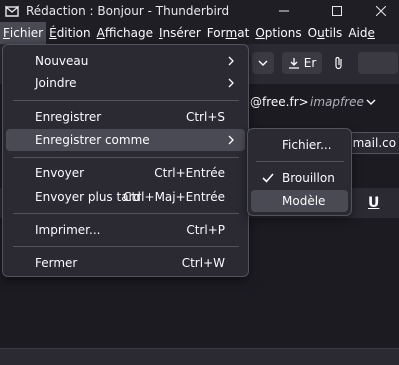 Image resolution: width=399 pixels, height=365 pixels. Describe the element at coordinates (128, 11) in the screenshot. I see `window-title: Rédaction : Bonjour - Thunderbird` at that location.